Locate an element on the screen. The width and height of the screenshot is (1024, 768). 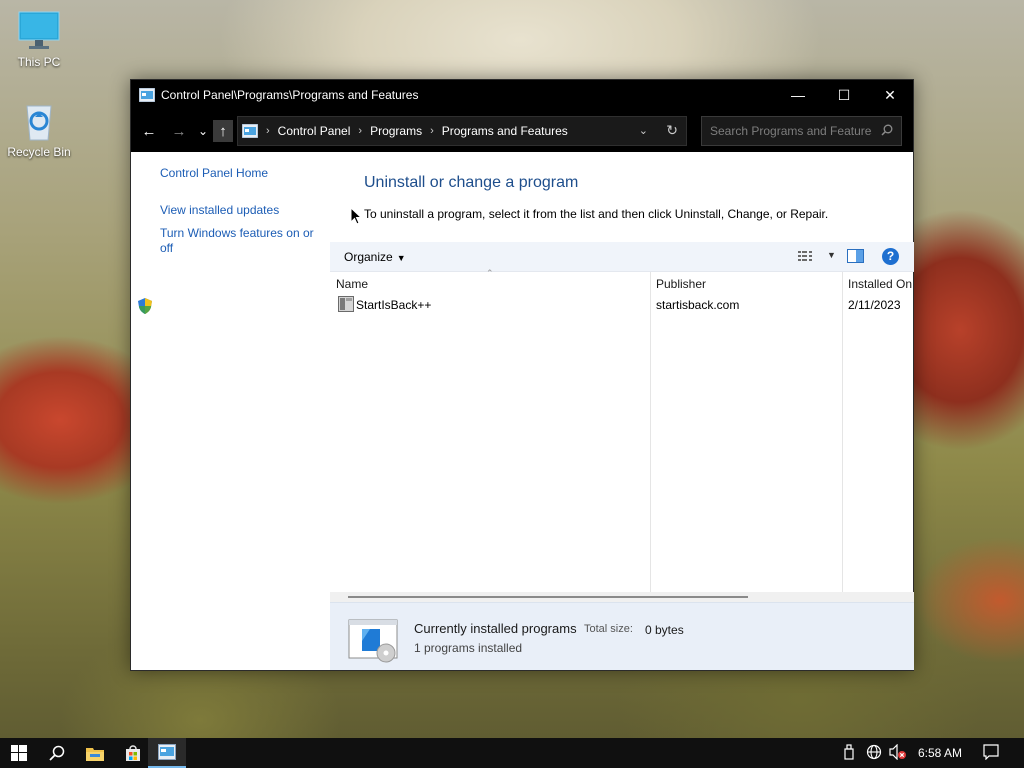
taskbar-search-button is located at coordinates (57, 753).